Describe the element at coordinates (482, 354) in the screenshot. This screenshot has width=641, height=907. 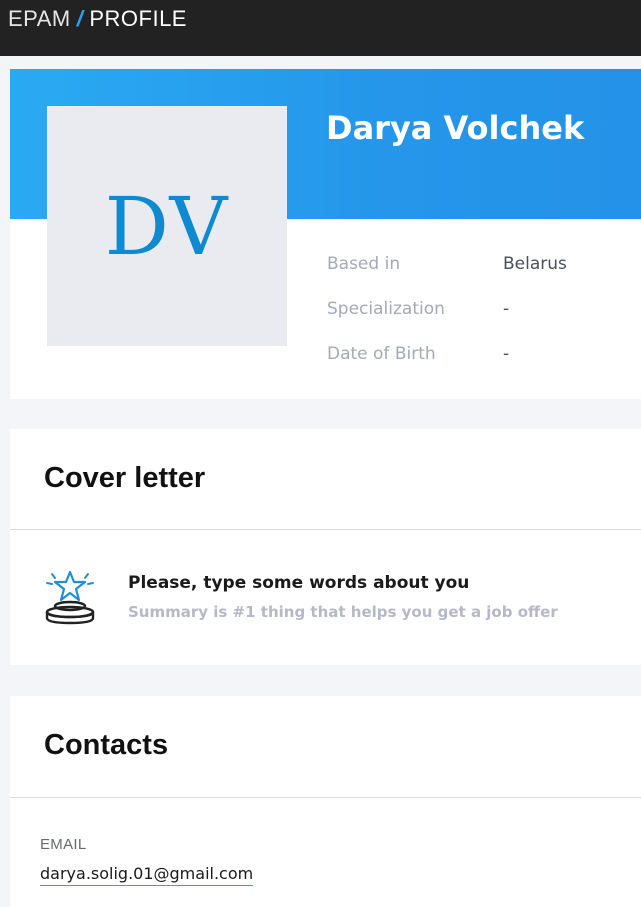
I see `info-row-date-of-birth: Date of Birth -` at that location.